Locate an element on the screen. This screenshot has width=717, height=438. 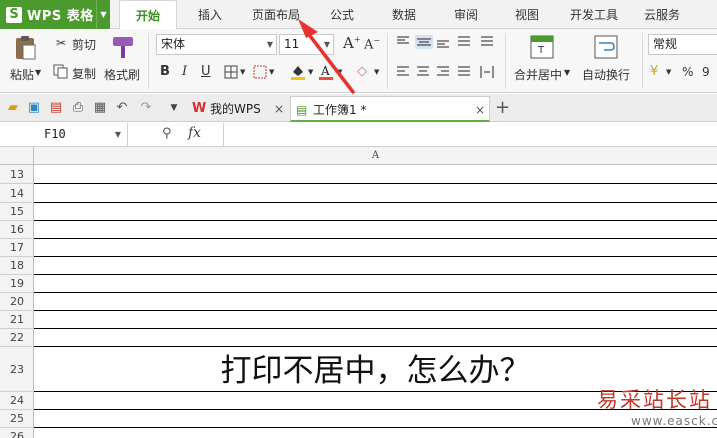
open-folder-icon: ▰ is located at coordinates (13, 108).